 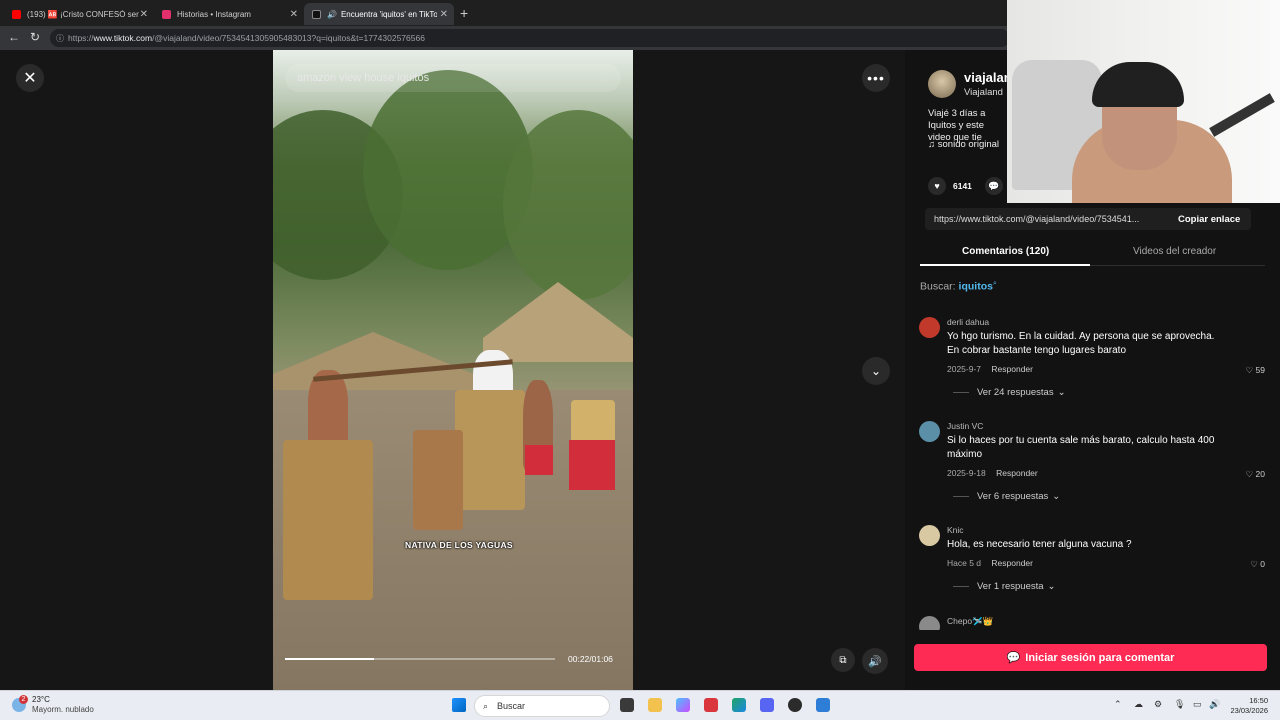 What do you see at coordinates (767, 705) in the screenshot?
I see `discord-icon` at bounding box center [767, 705].